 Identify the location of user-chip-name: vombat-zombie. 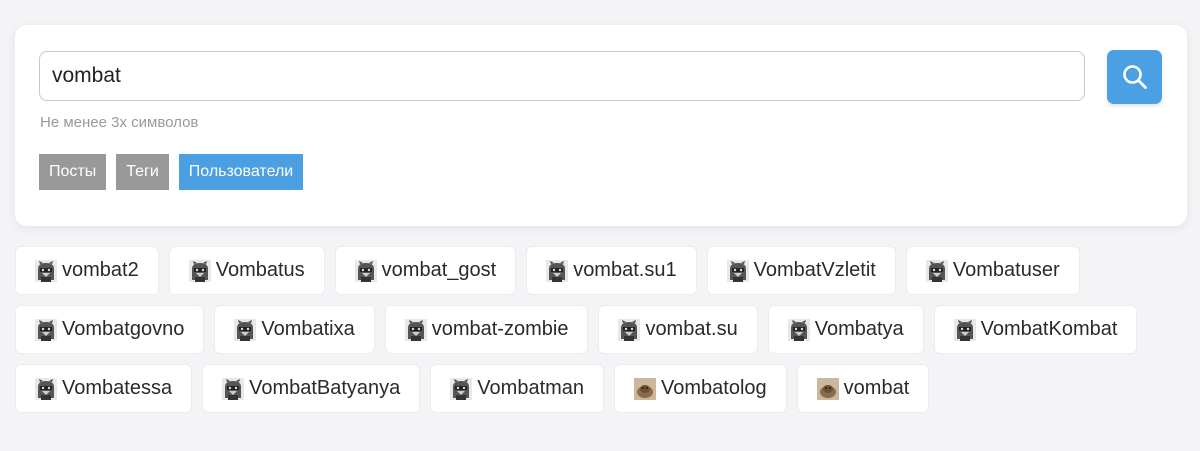
(500, 329).